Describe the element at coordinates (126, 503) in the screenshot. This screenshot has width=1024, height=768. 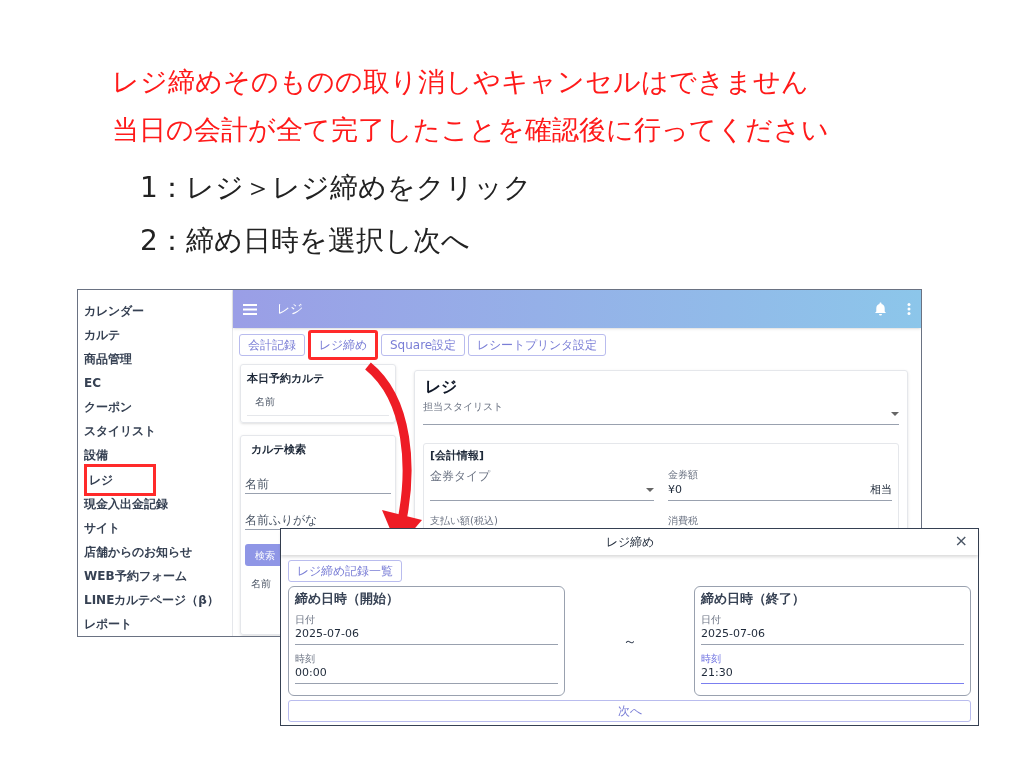
I see `sidebar-item: 現金入出金記録` at that location.